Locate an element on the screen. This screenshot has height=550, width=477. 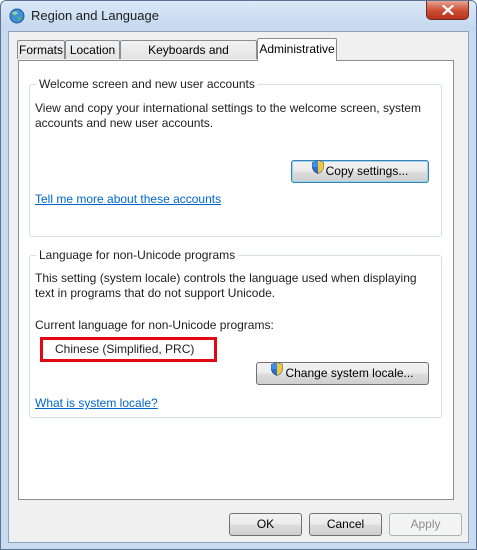
title-bar: Region and Language is located at coordinates (238, 16).